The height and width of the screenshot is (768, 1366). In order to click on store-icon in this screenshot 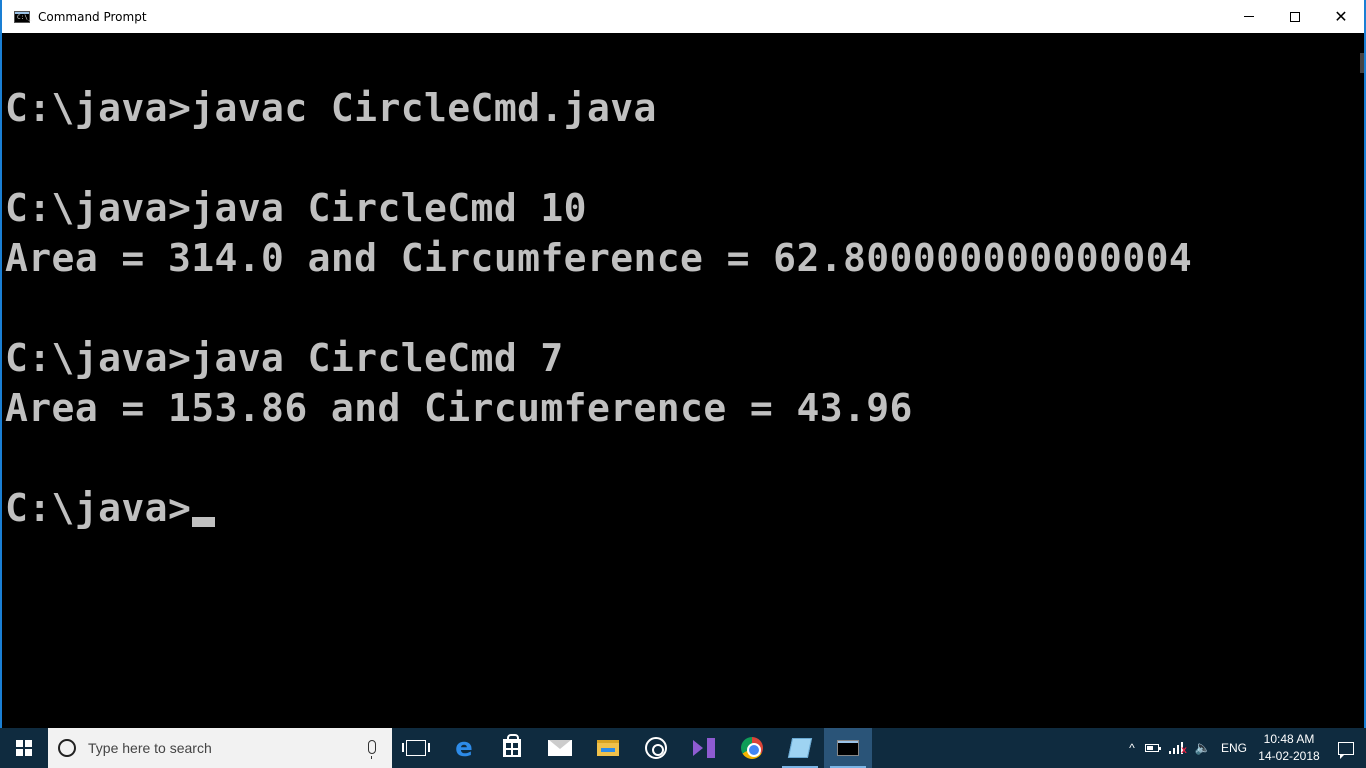, I will do `click(512, 745)`.